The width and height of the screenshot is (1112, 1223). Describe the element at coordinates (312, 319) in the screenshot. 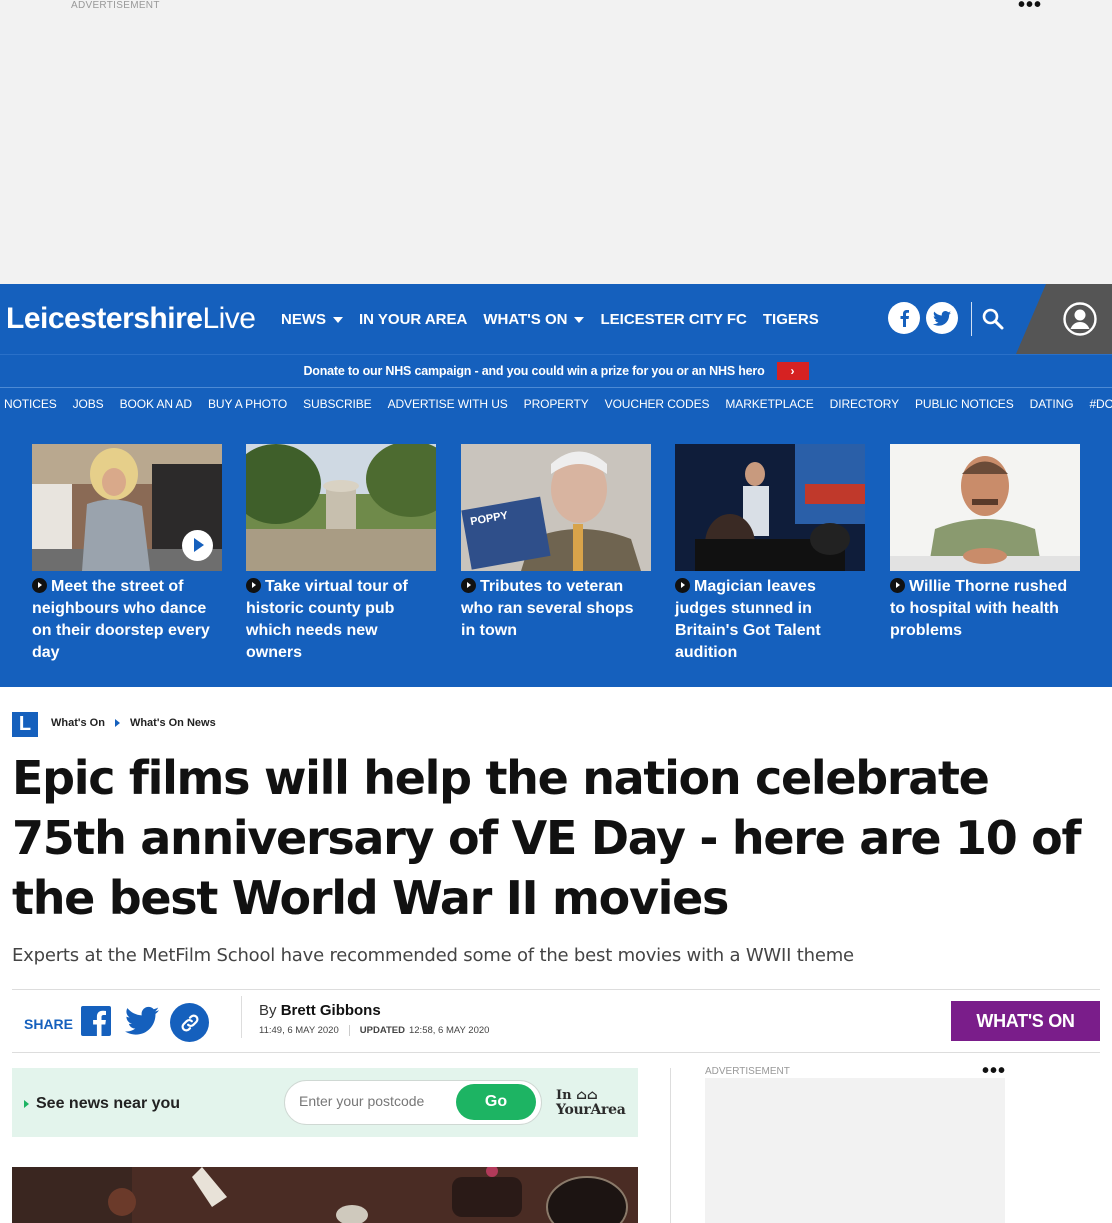

I see `nav-news: NEWS` at that location.